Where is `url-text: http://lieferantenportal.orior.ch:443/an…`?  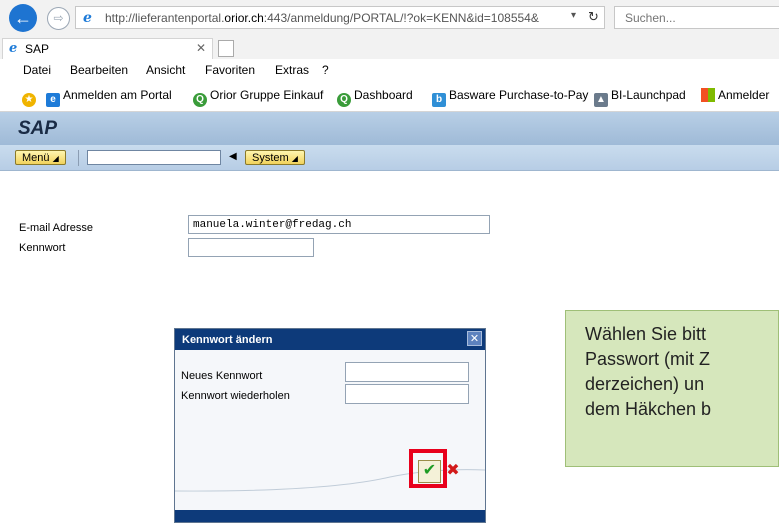
url-text: http://lieferantenportal.orior.ch:443/an… is located at coordinates (322, 18).